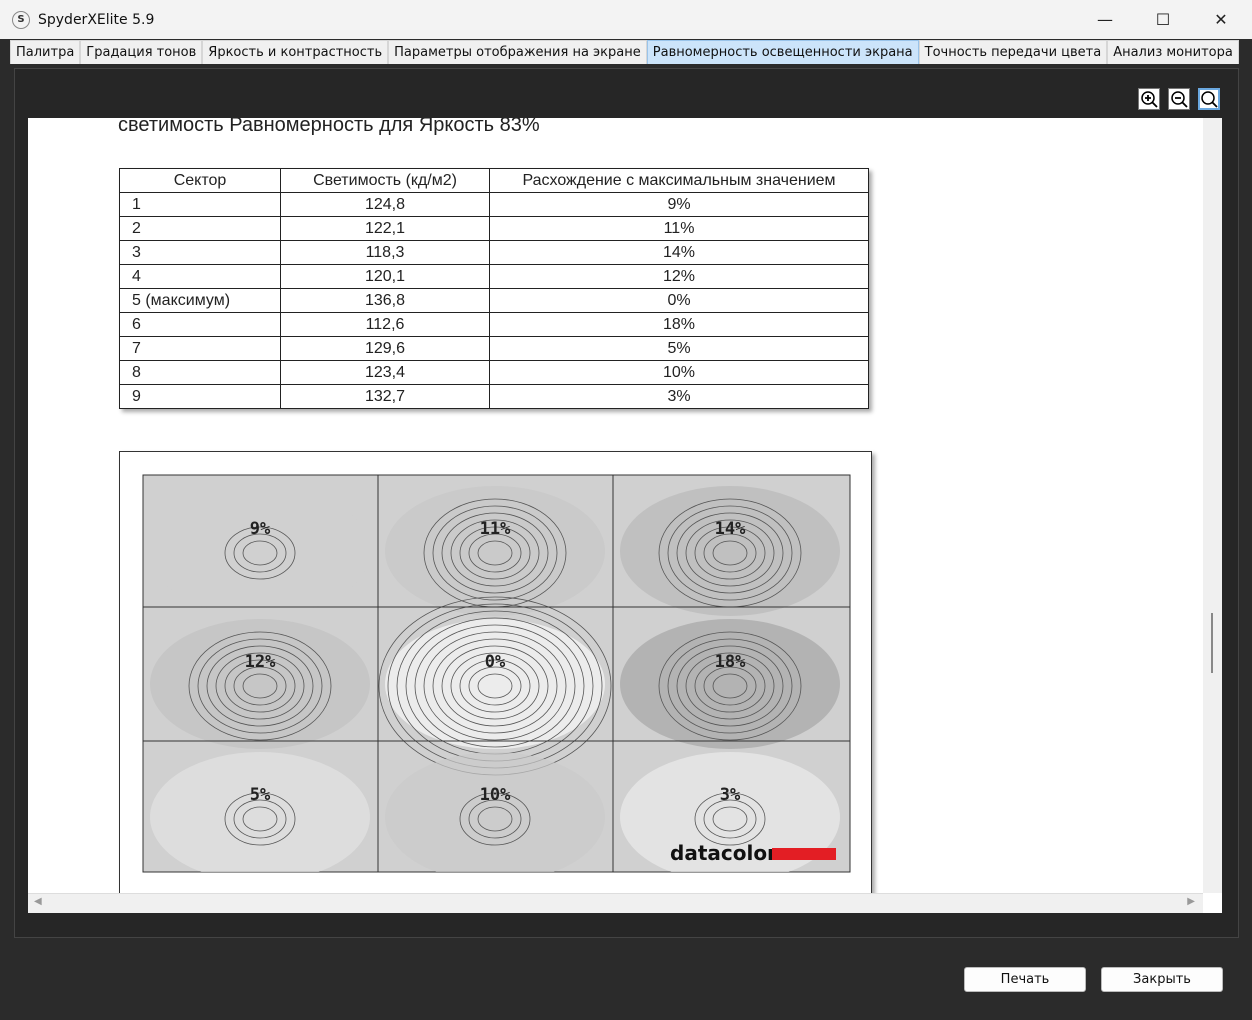 Image resolution: width=1252 pixels, height=1020 pixels. What do you see at coordinates (1105, 19) in the screenshot?
I see `minimize-button: —` at bounding box center [1105, 19].